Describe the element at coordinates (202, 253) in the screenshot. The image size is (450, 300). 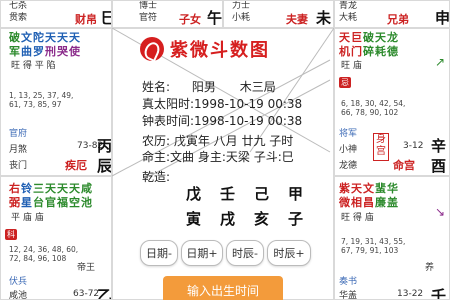
I see `date-plus-button: 日期+` at that location.